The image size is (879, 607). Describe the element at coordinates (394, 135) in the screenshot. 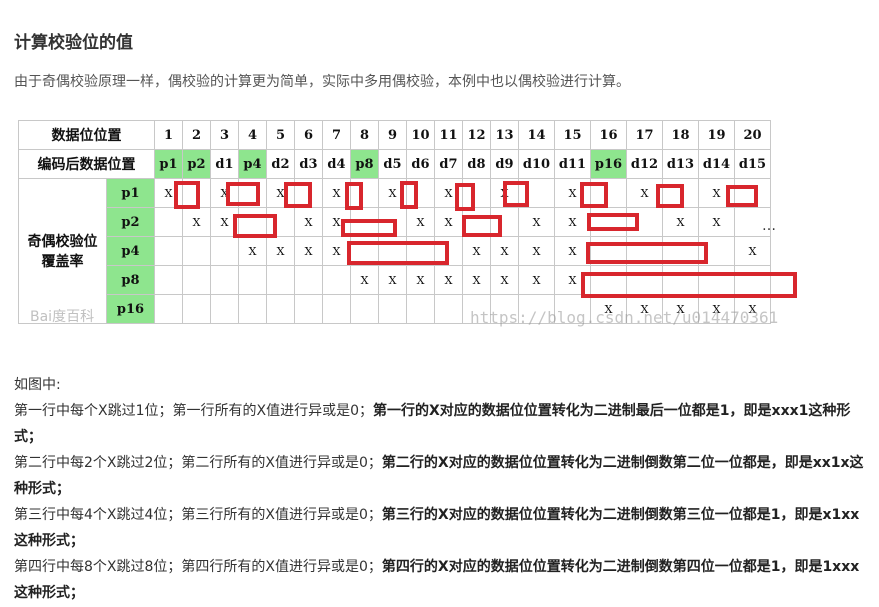

I see `table-row-positions: 数据位位置 1 2 3 4 5 6 7 8 9 10 11 12 13 14 15 16 17 18 19 20` at that location.